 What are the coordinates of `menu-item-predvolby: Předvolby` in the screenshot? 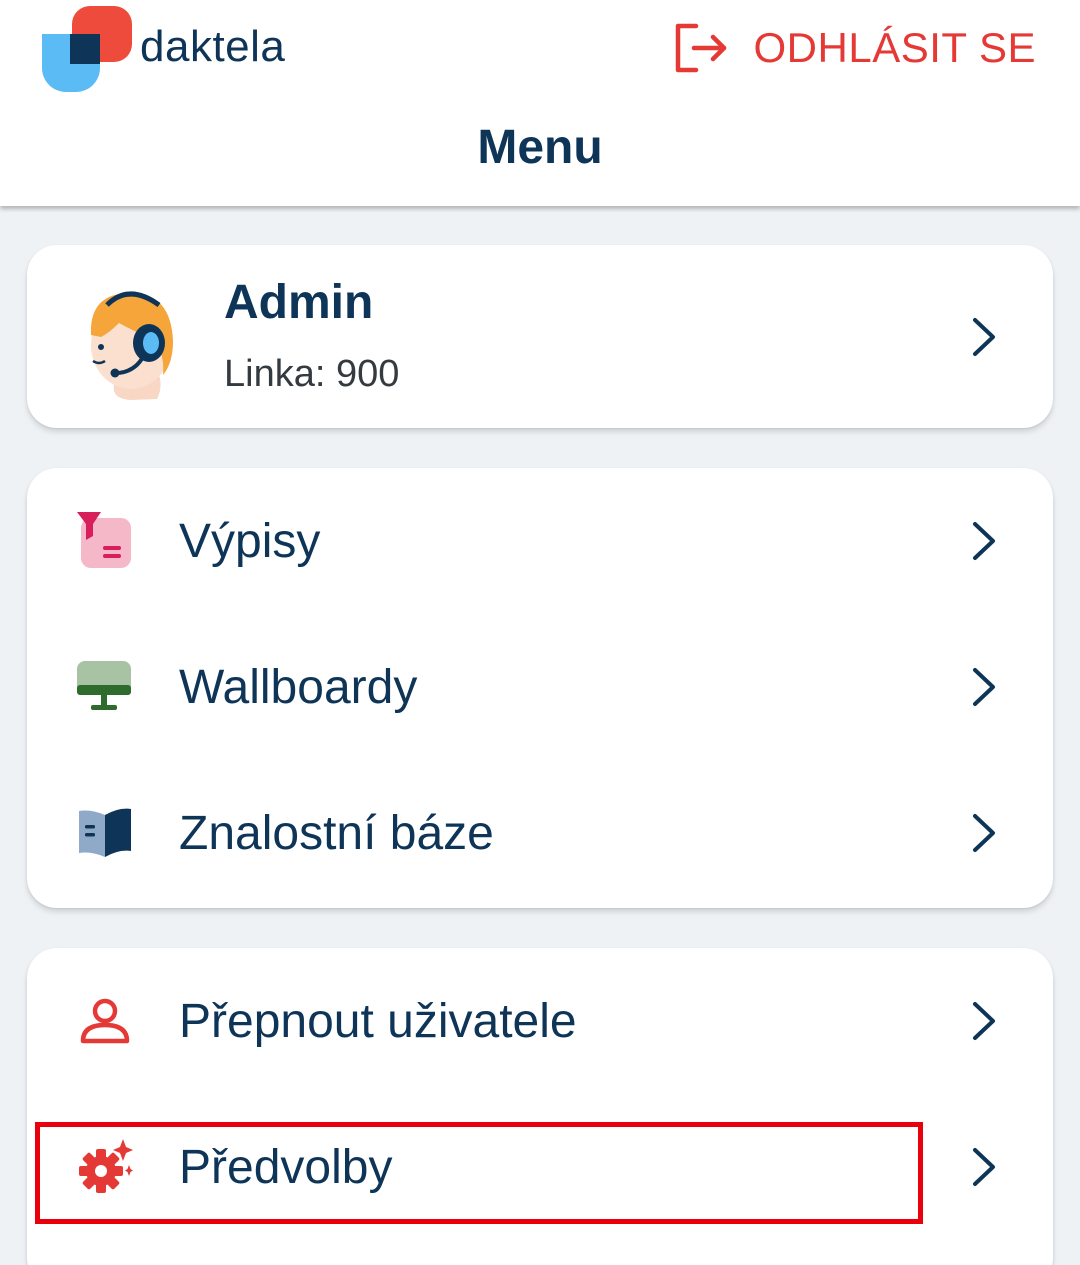 It's located at (540, 1167).